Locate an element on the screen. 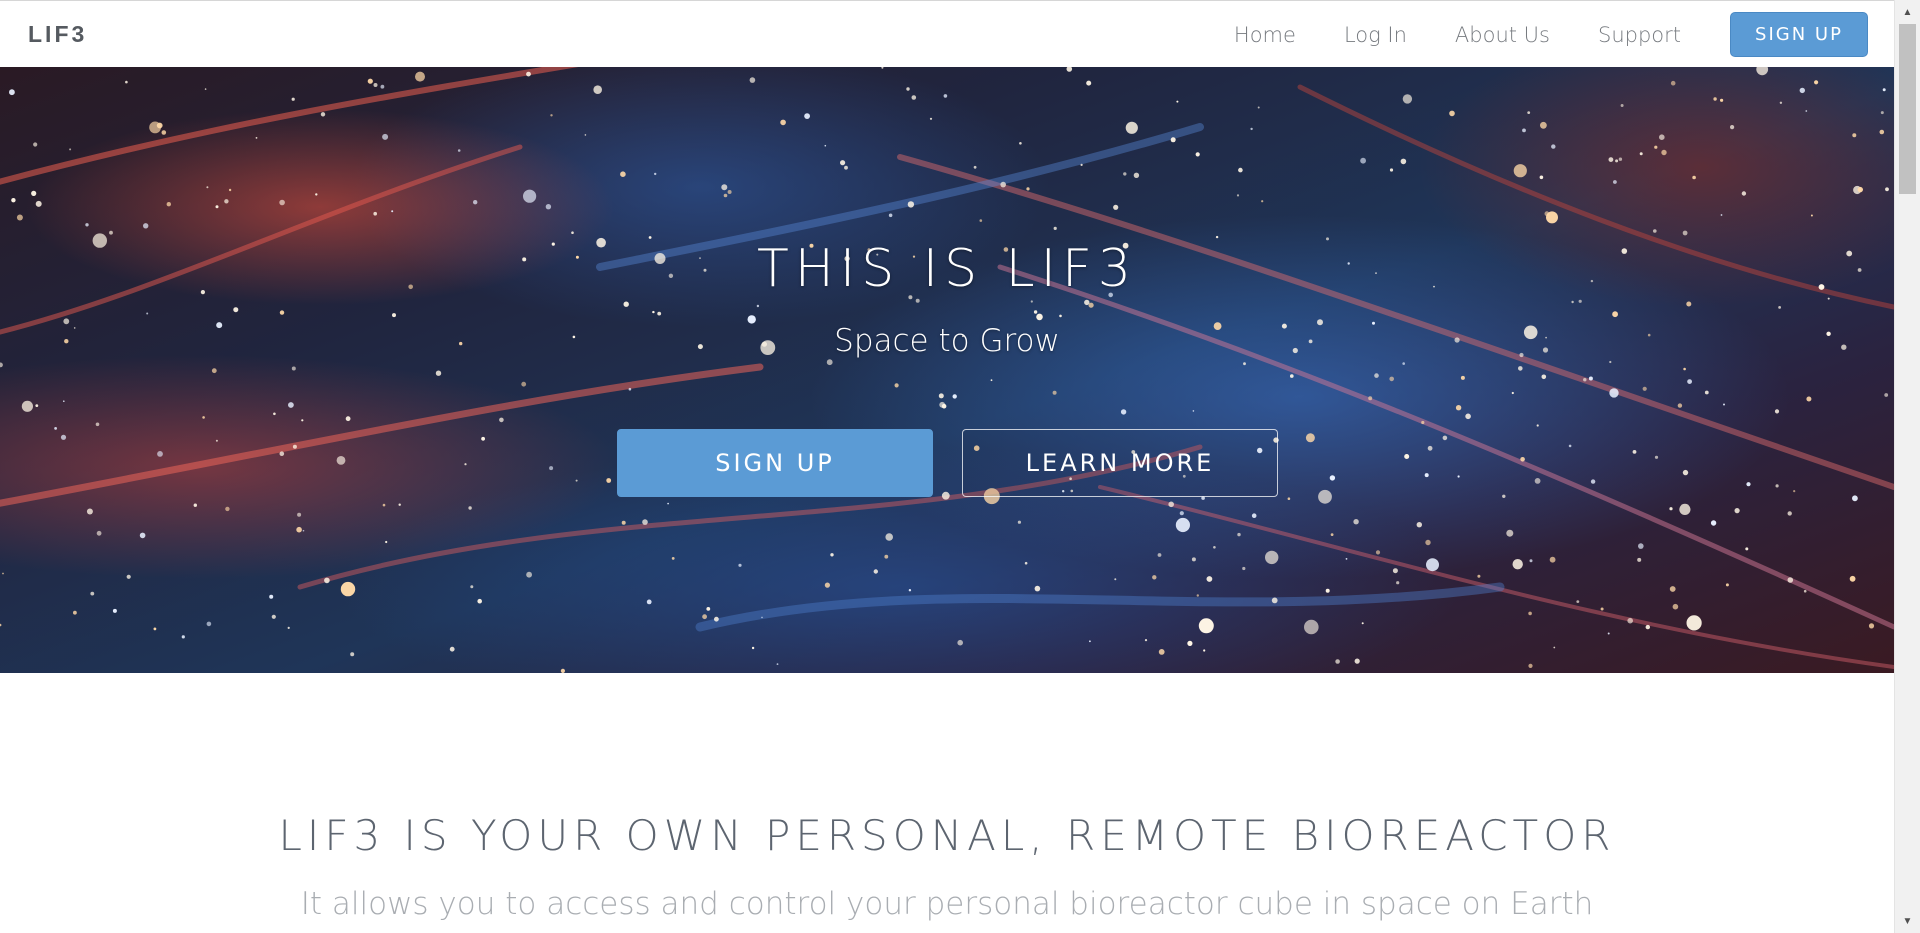  hero-title: THIS IS LIF3 is located at coordinates (947, 269).